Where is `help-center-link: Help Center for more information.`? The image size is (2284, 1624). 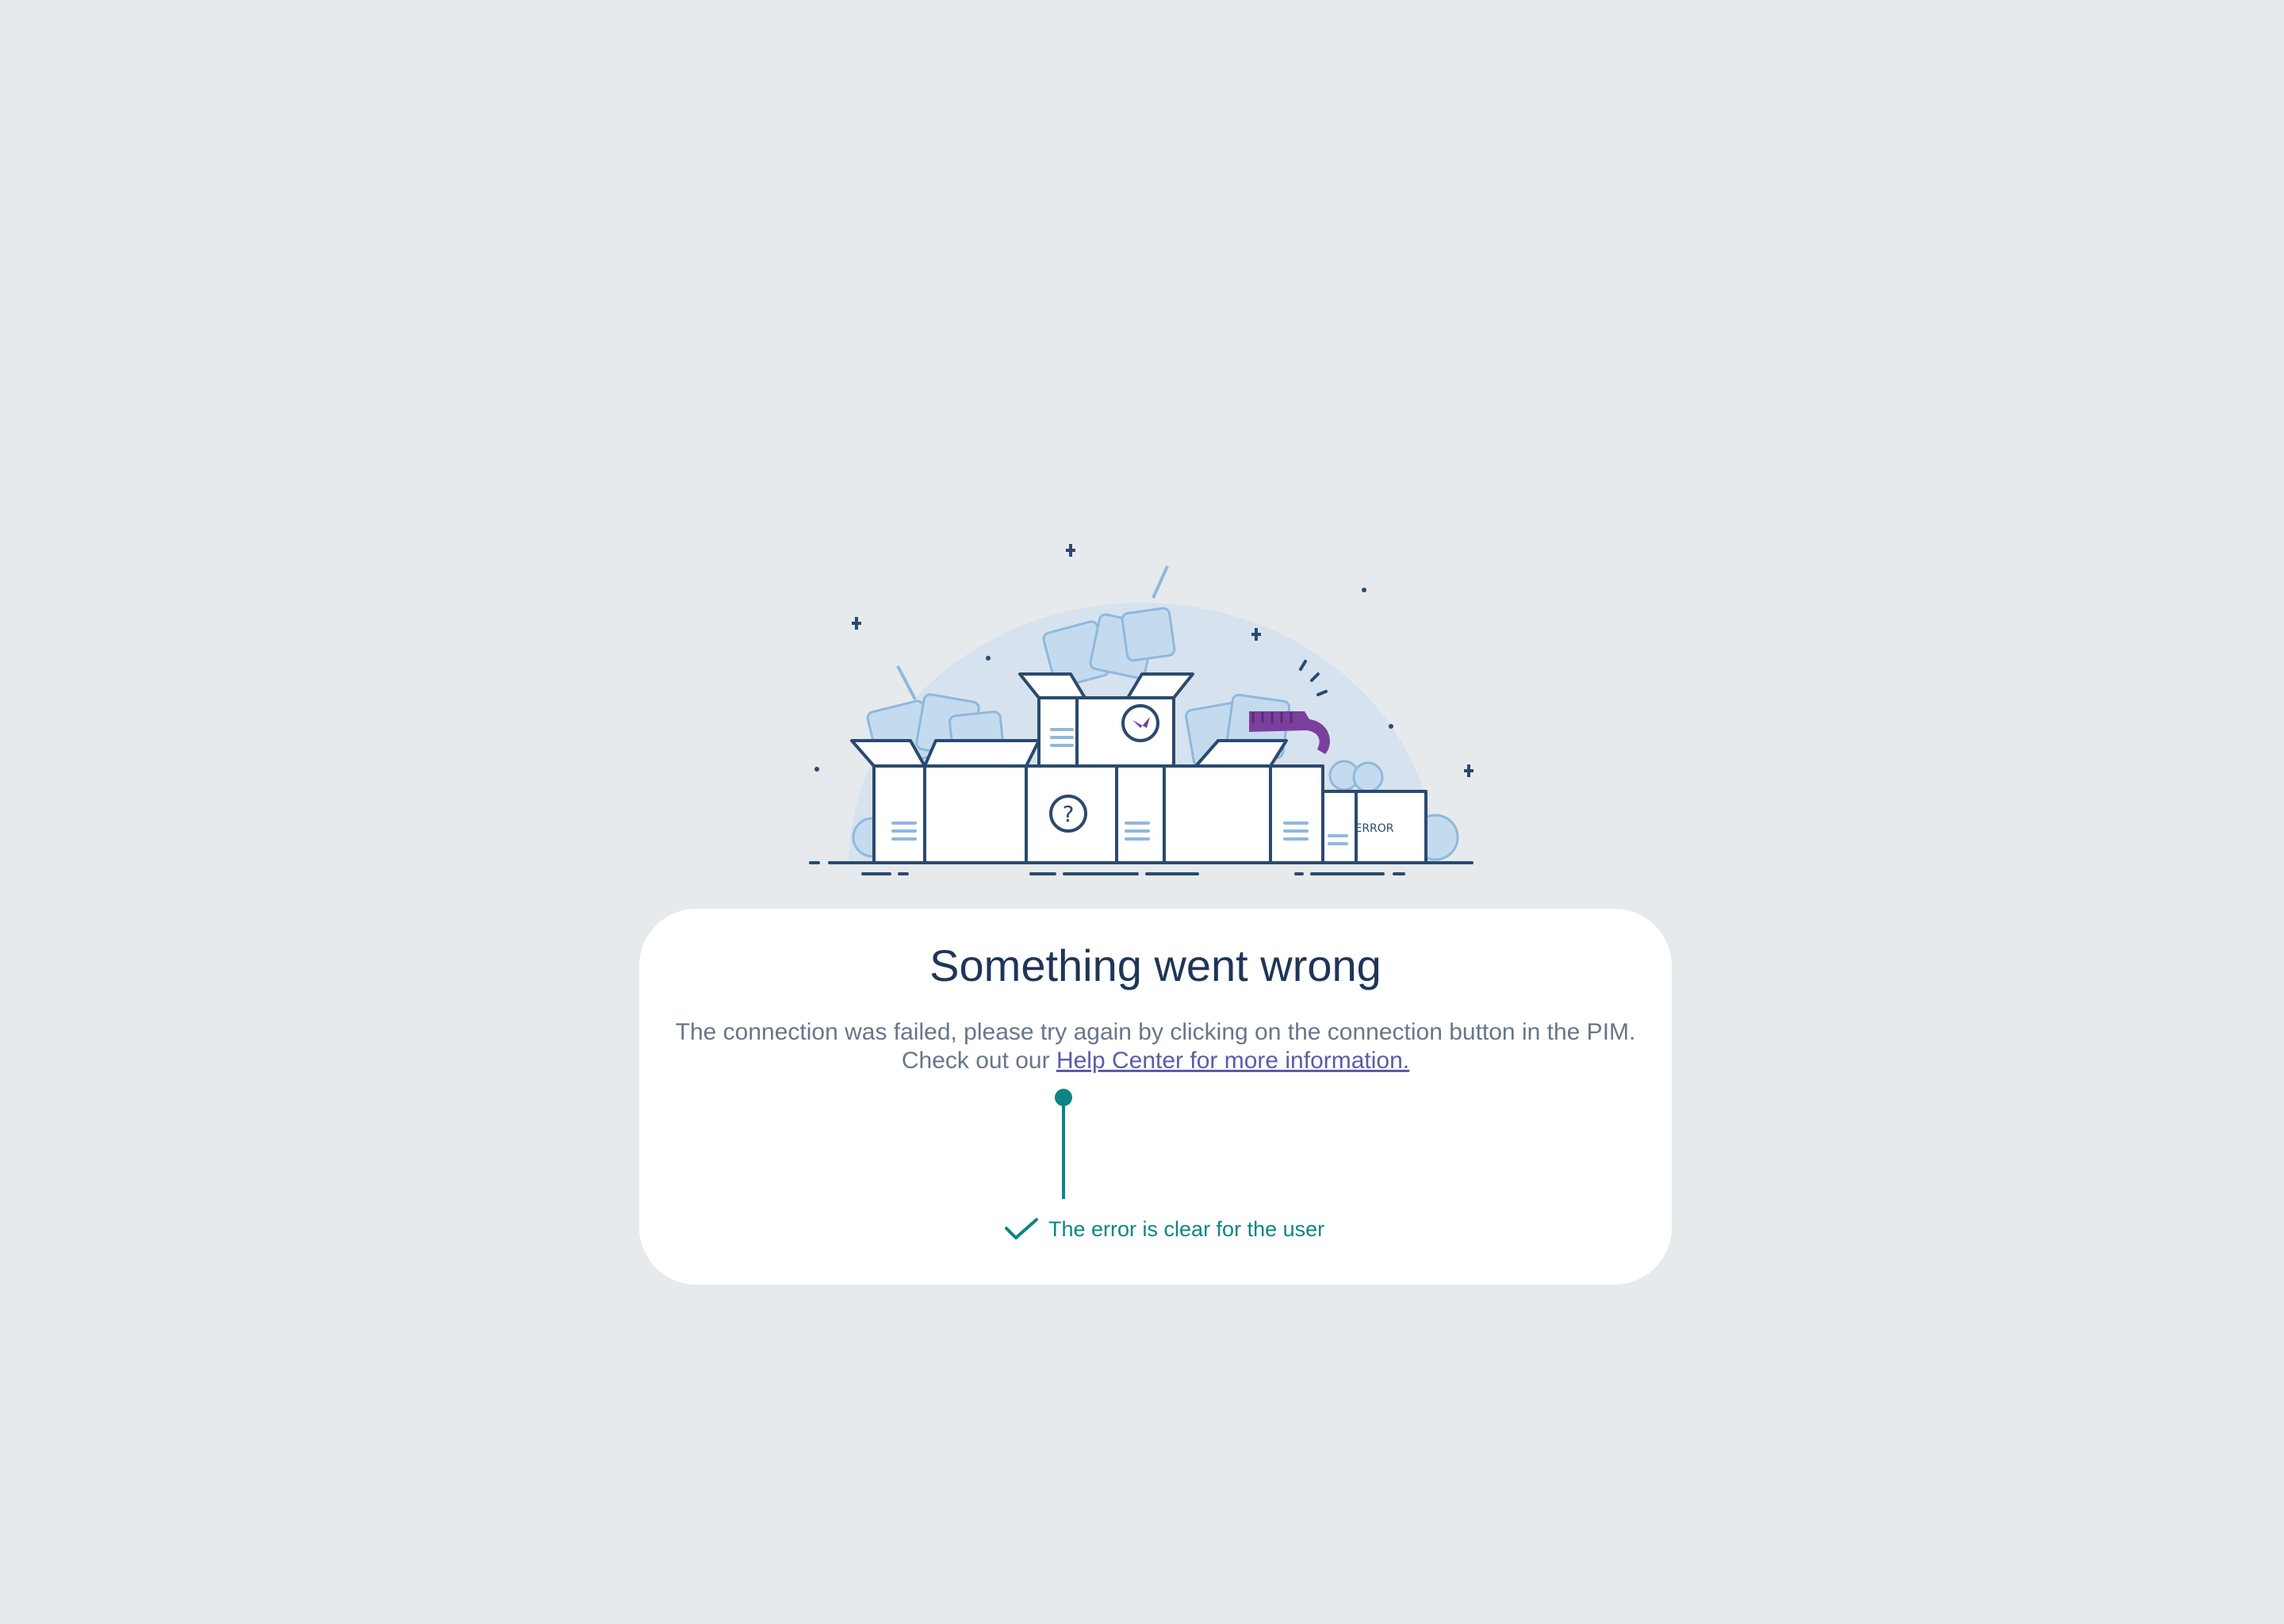
help-center-link: Help Center for more information. is located at coordinates (1232, 1061).